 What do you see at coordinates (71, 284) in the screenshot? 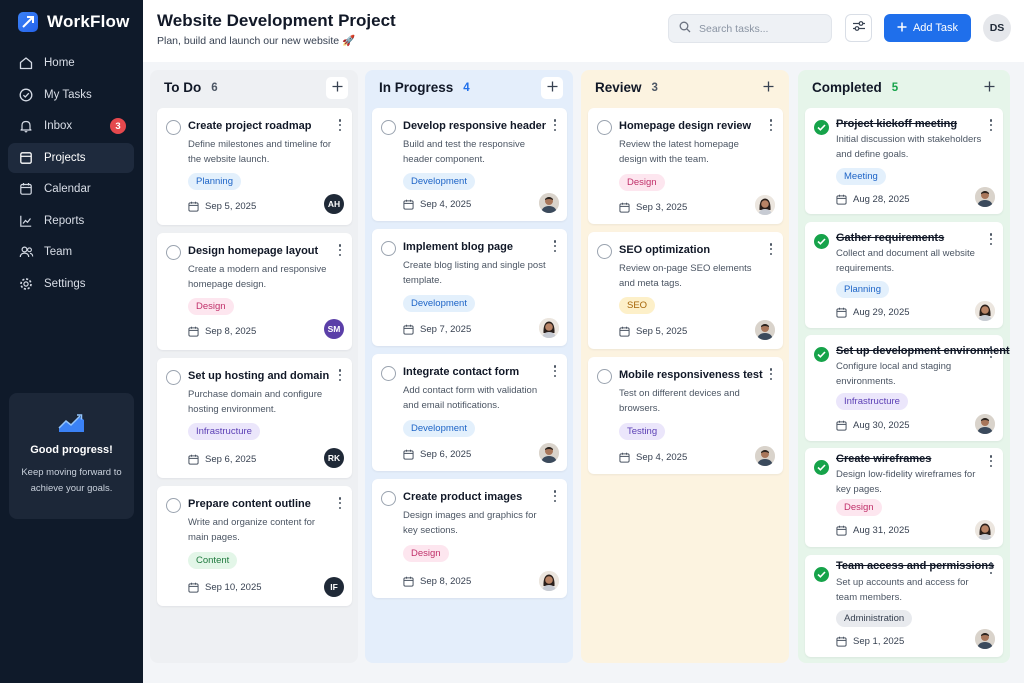
I see `sidebar-item-settings: Settings` at bounding box center [71, 284].